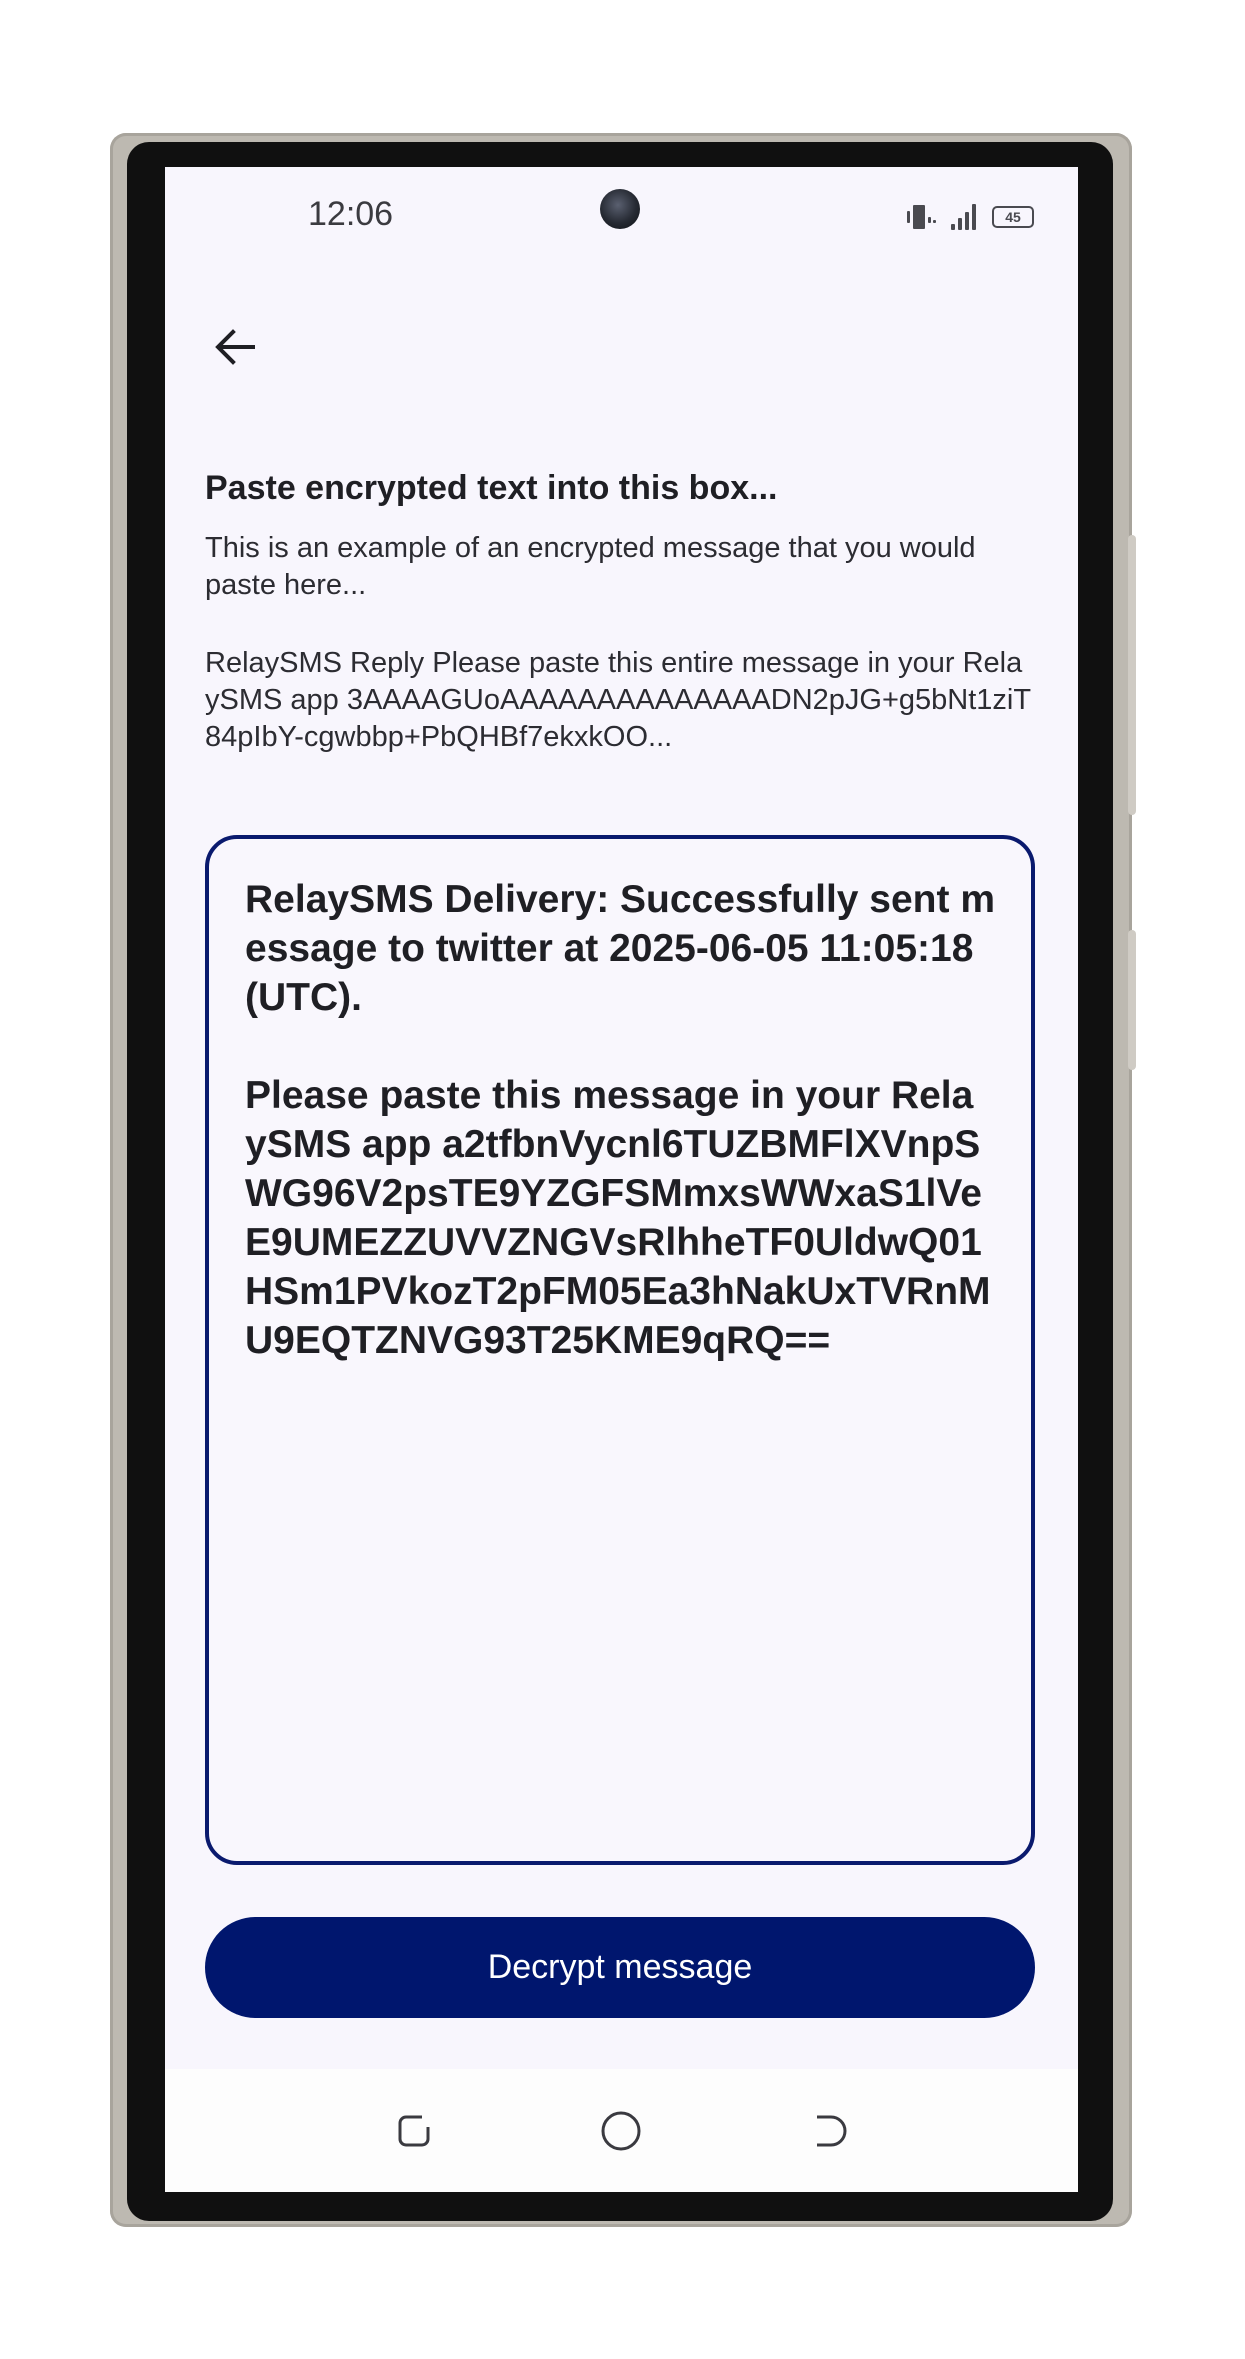 Image resolution: width=1245 pixels, height=2359 pixels. I want to click on back-button, so click(235, 347).